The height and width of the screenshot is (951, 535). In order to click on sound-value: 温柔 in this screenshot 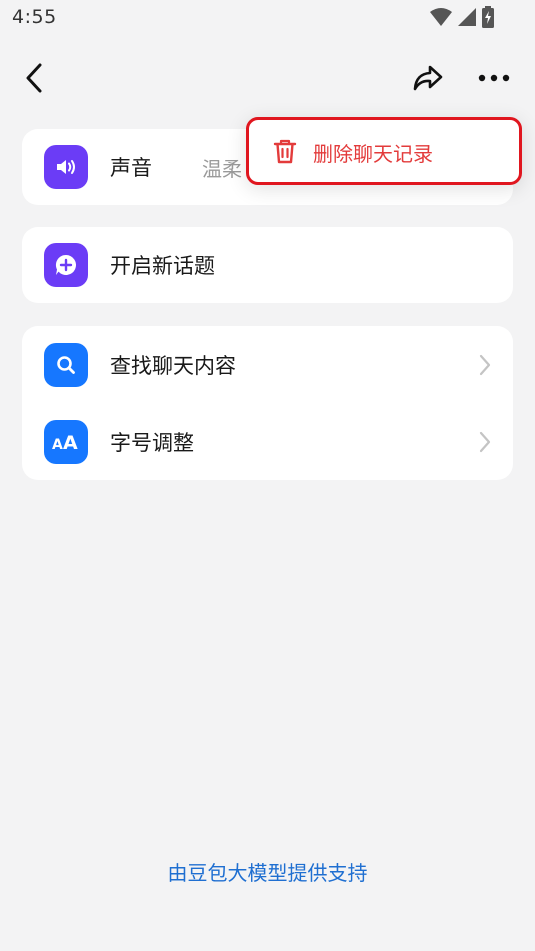, I will do `click(222, 168)`.